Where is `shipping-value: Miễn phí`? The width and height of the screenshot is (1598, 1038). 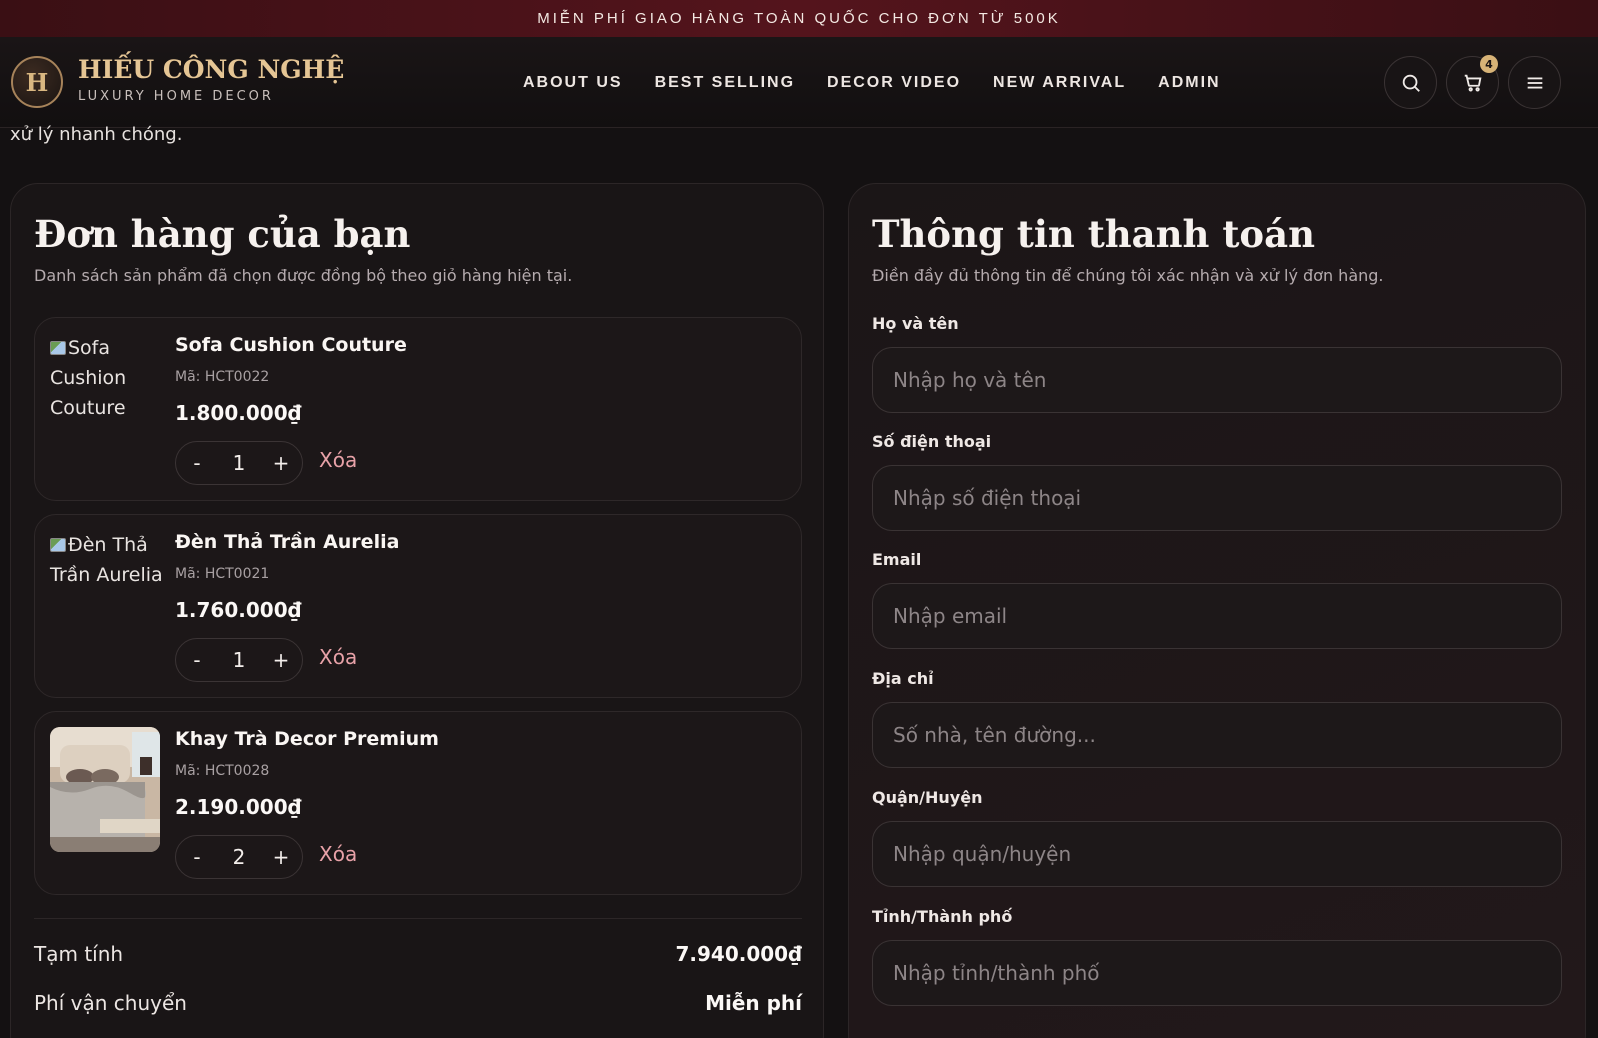 shipping-value: Miễn phí is located at coordinates (753, 1003).